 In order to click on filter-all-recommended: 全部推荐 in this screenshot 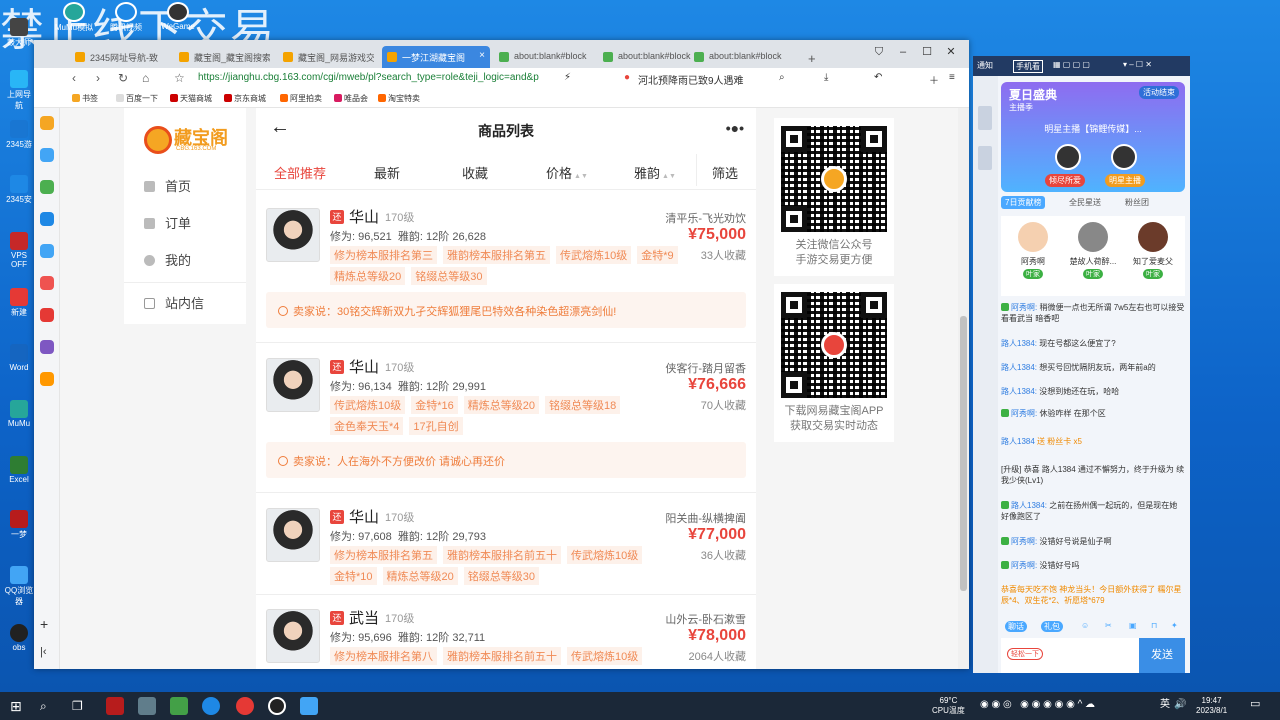, I will do `click(300, 172)`.